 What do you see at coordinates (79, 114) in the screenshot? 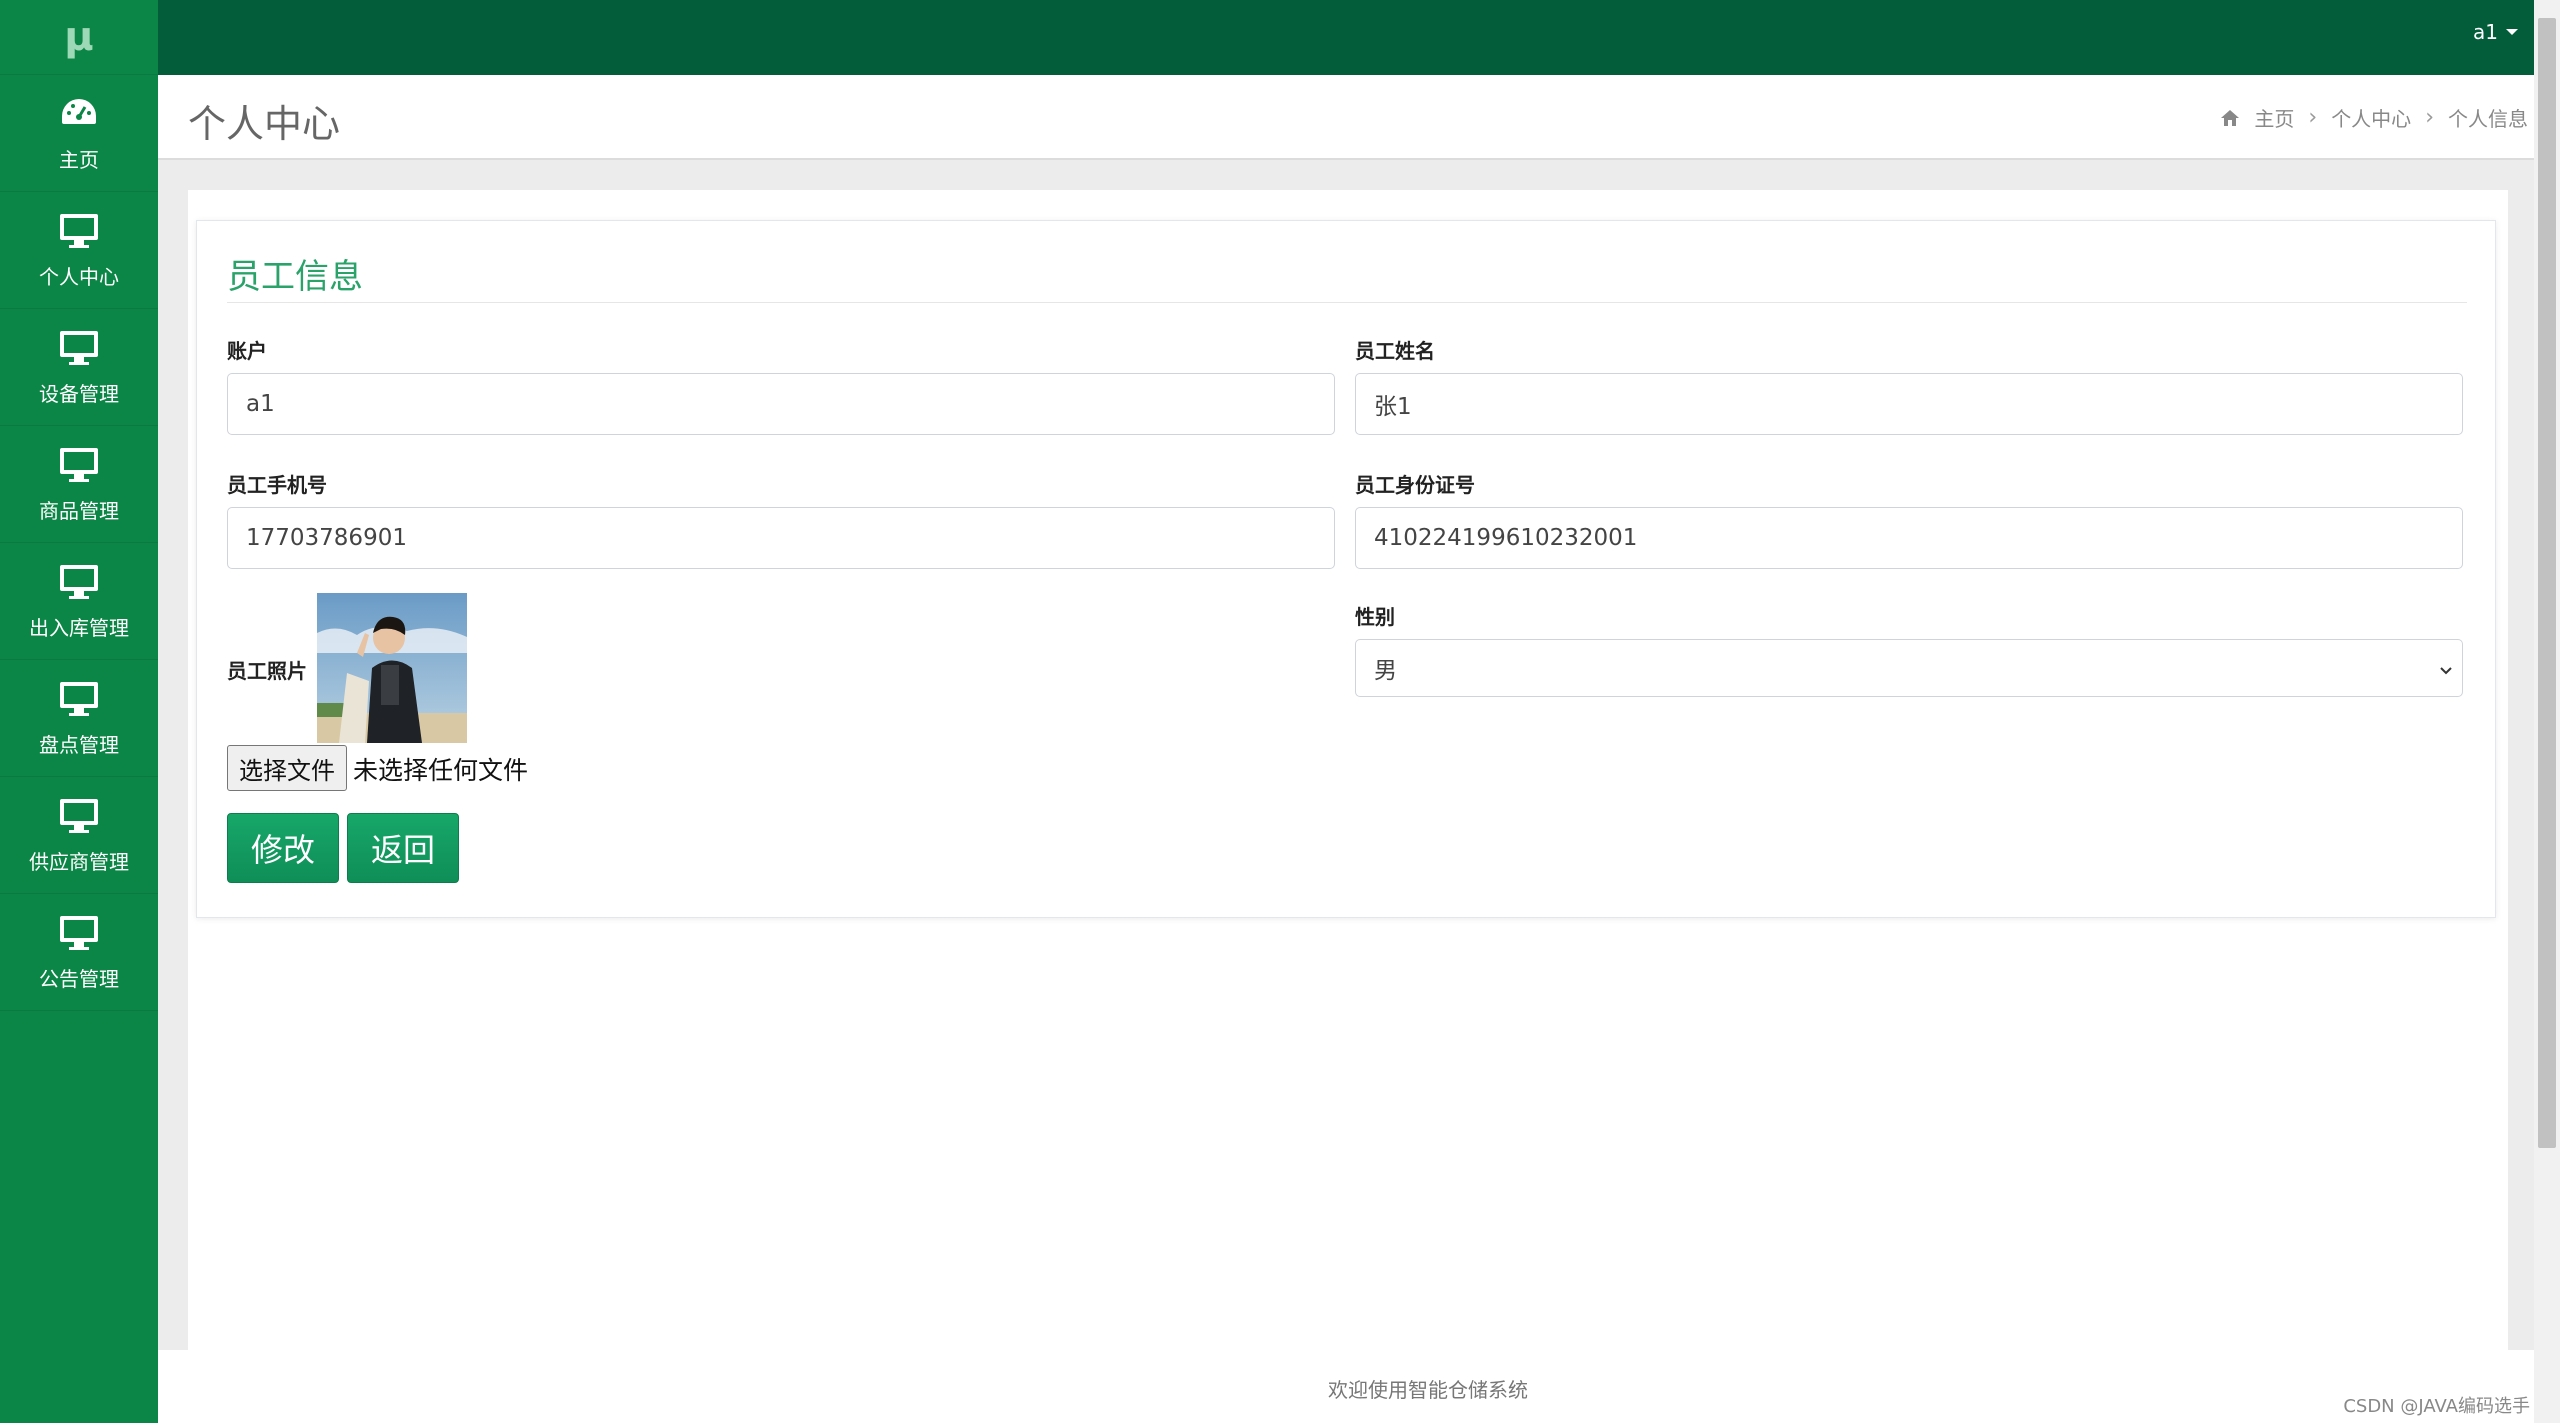
I see `dashboard-icon` at bounding box center [79, 114].